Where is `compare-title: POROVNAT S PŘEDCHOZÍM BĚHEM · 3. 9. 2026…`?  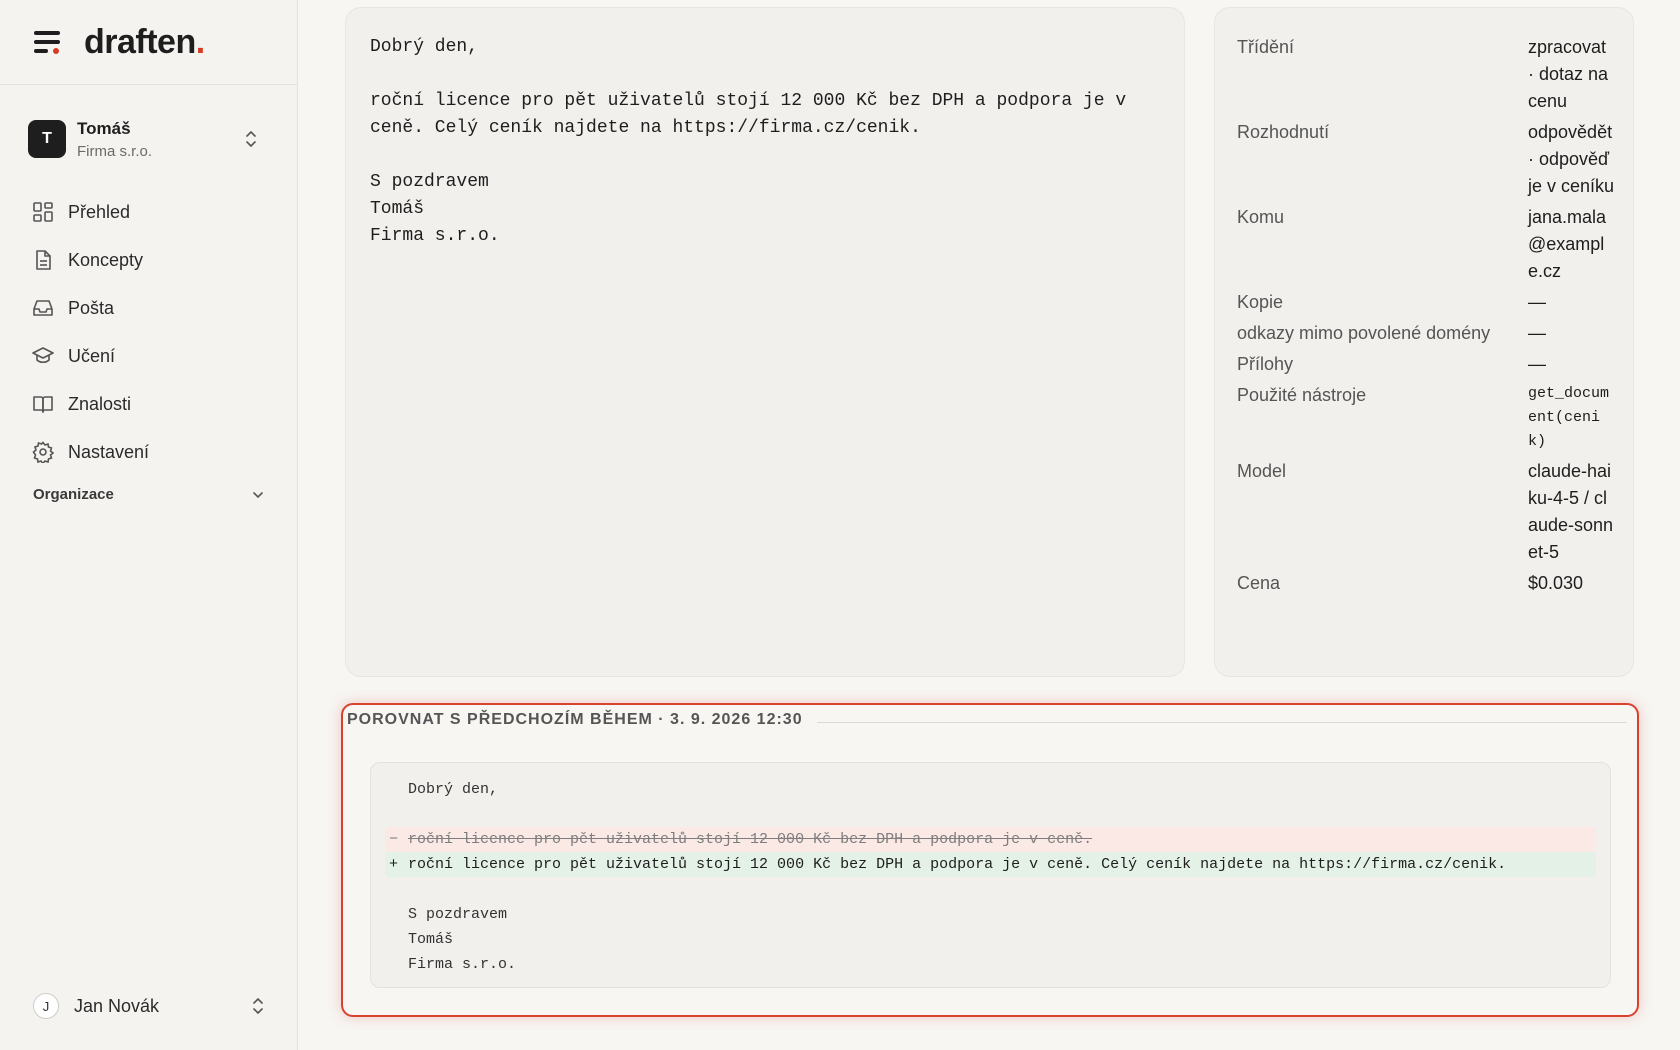 compare-title: POROVNAT S PŘEDCHOZÍM BĚHEM · 3. 9. 2026… is located at coordinates (575, 719).